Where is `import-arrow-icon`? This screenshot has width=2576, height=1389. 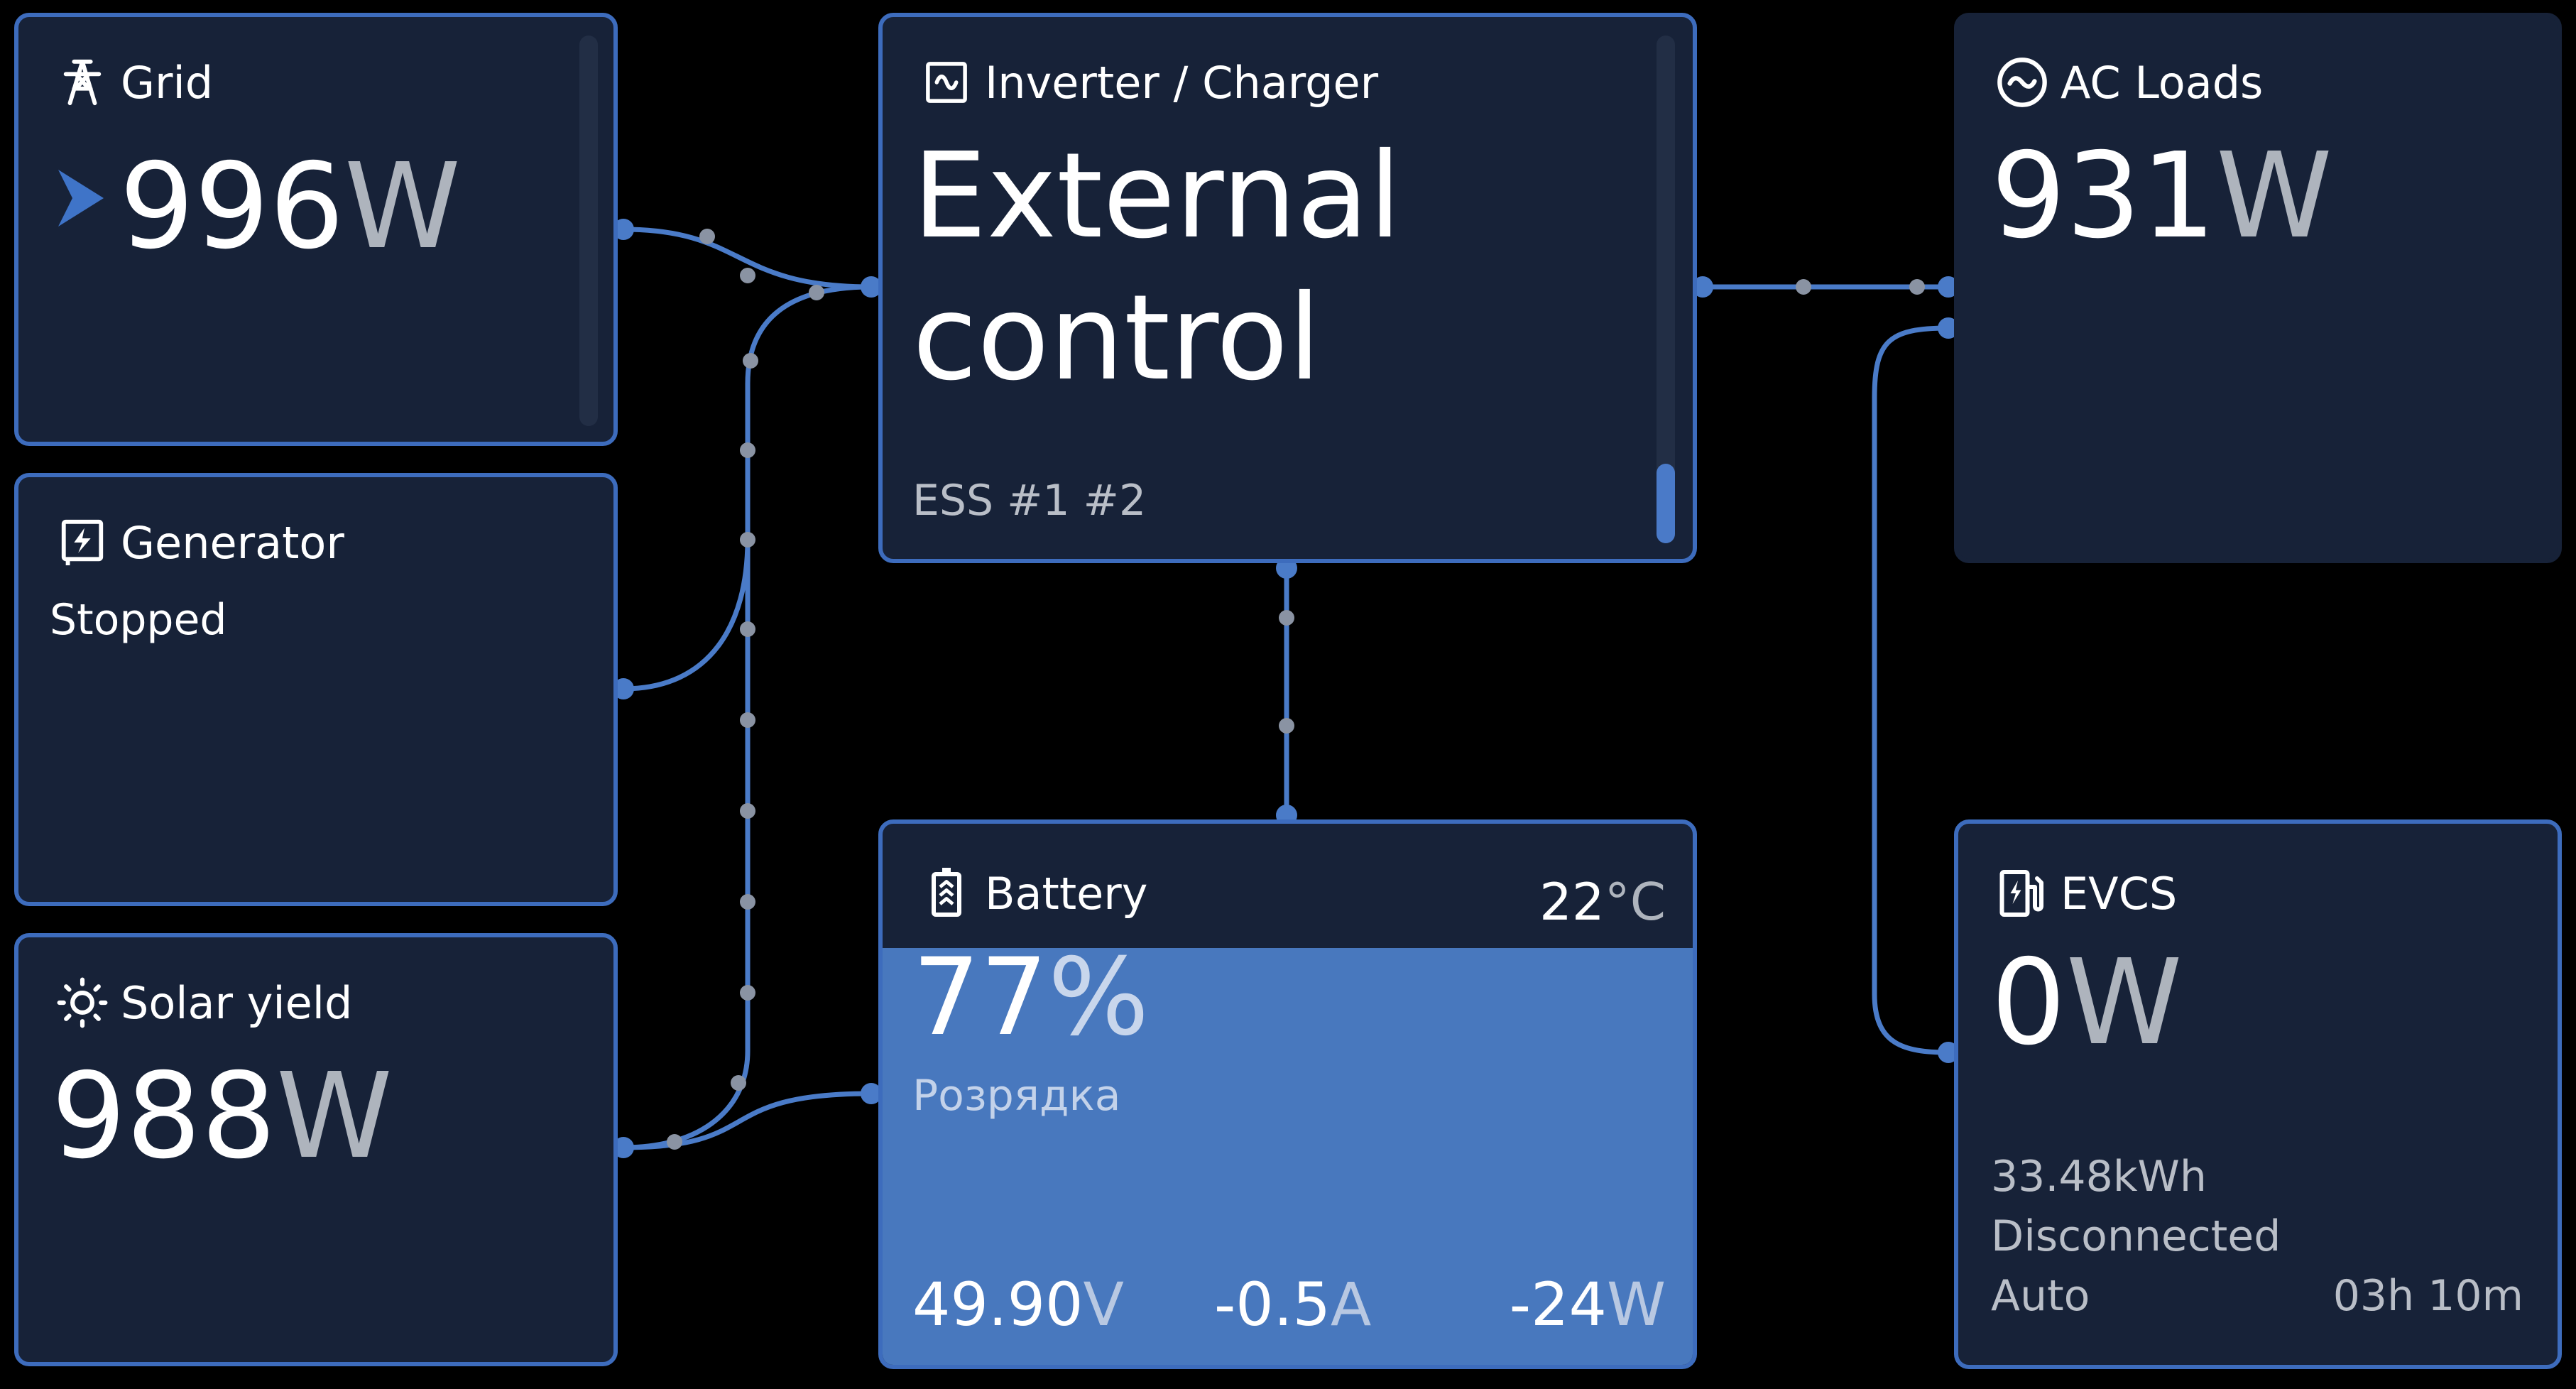
import-arrow-icon is located at coordinates (81, 200).